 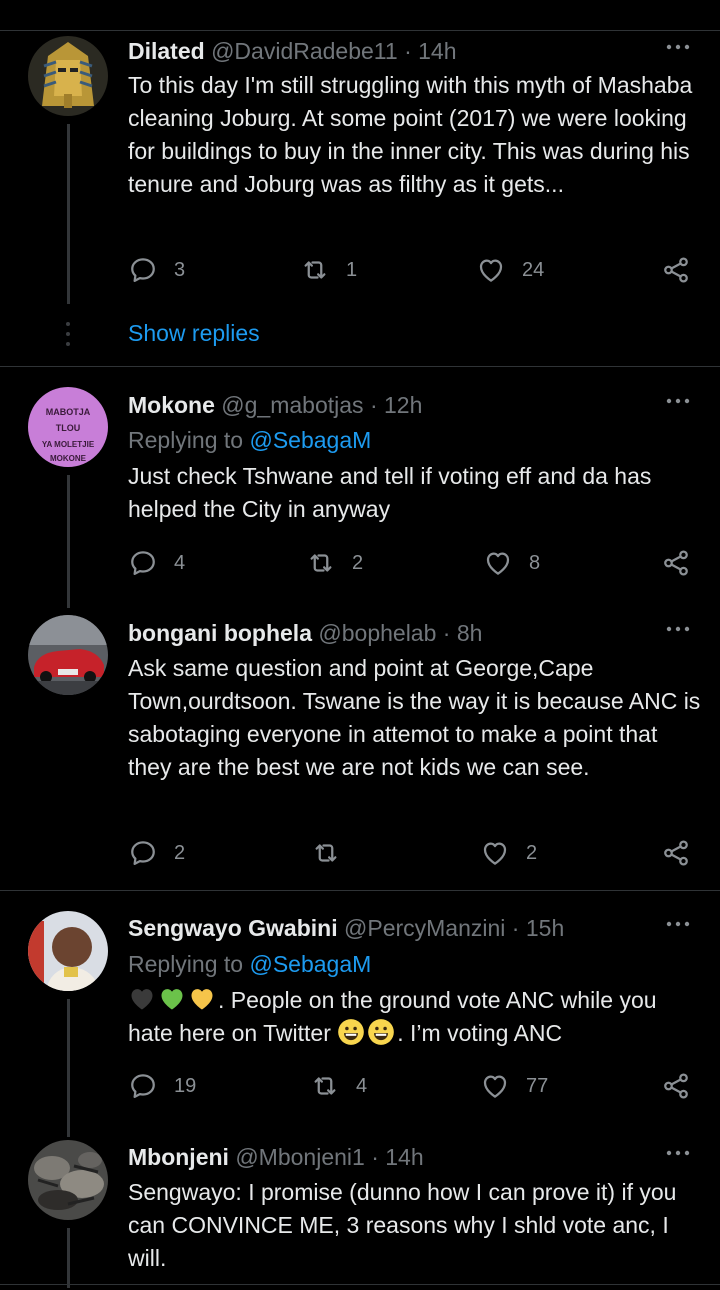 What do you see at coordinates (185, 1085) in the screenshot?
I see `reply-count: 19` at bounding box center [185, 1085].